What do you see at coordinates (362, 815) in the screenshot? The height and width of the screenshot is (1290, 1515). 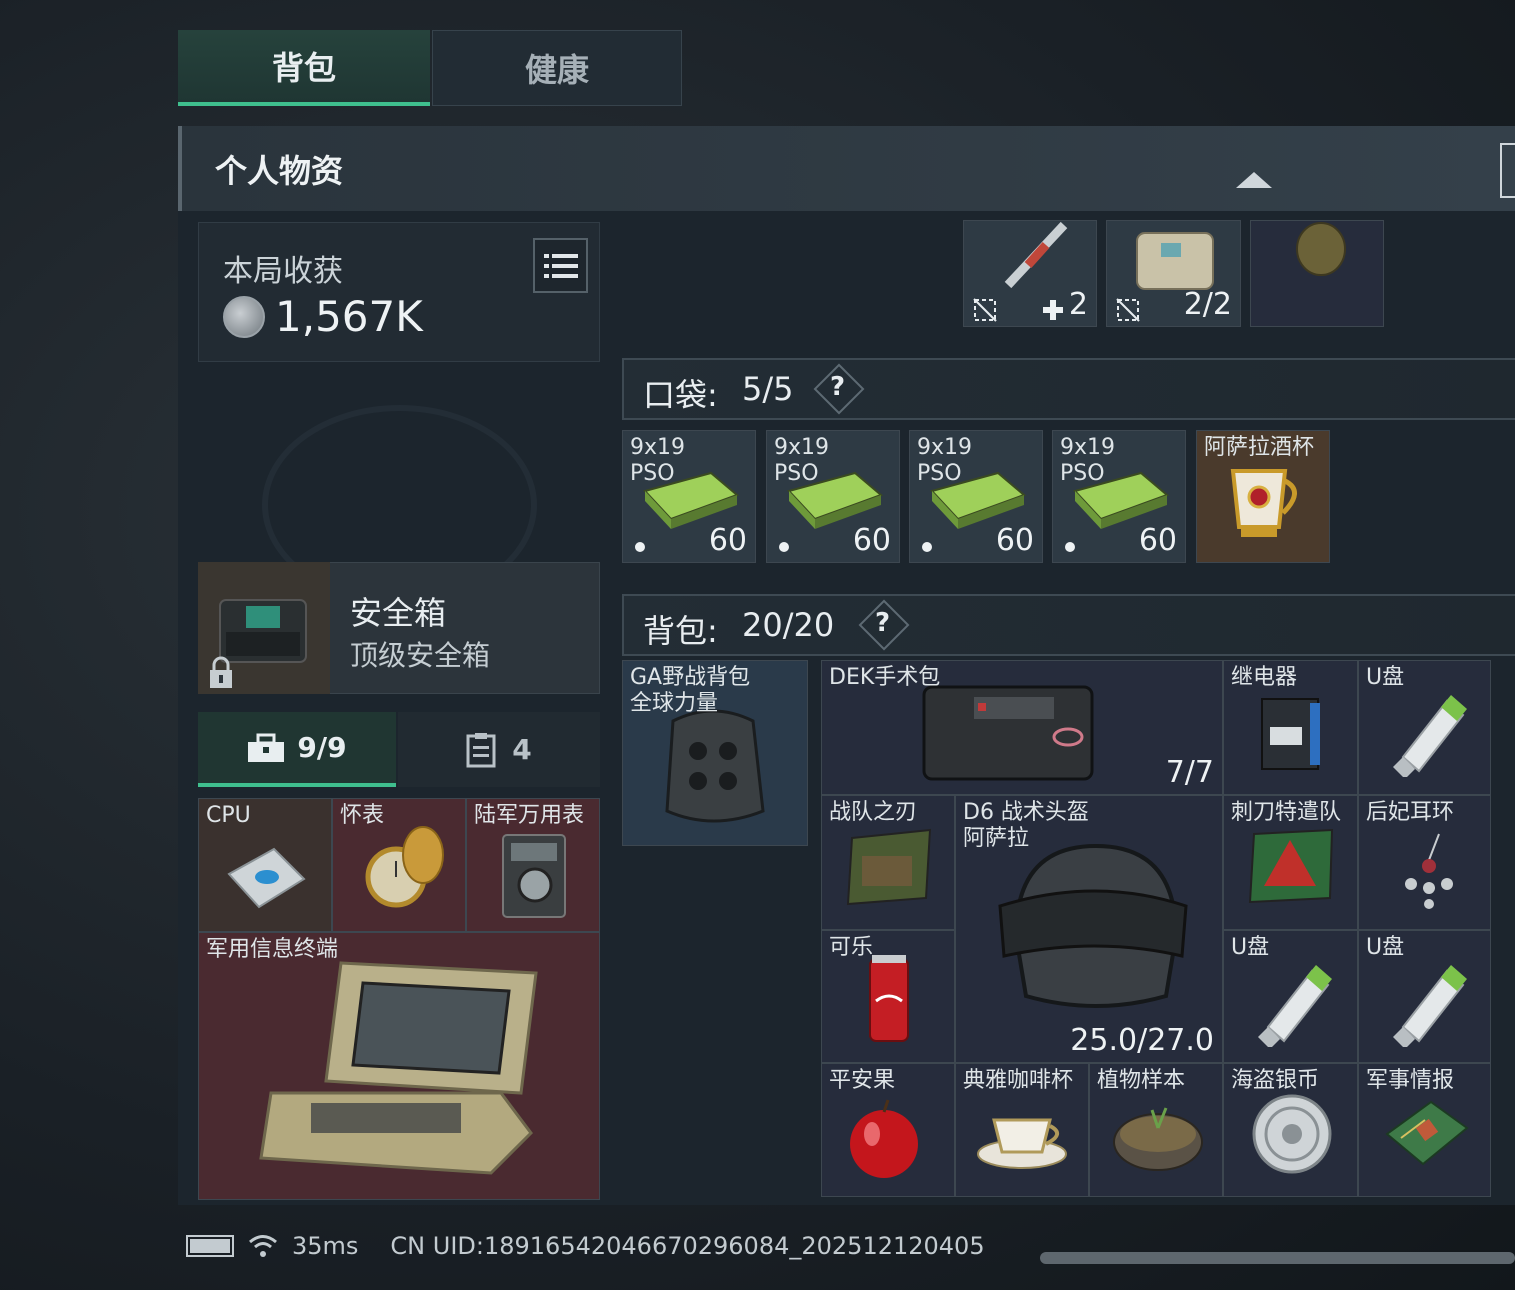 I see `item-label: 怀表` at bounding box center [362, 815].